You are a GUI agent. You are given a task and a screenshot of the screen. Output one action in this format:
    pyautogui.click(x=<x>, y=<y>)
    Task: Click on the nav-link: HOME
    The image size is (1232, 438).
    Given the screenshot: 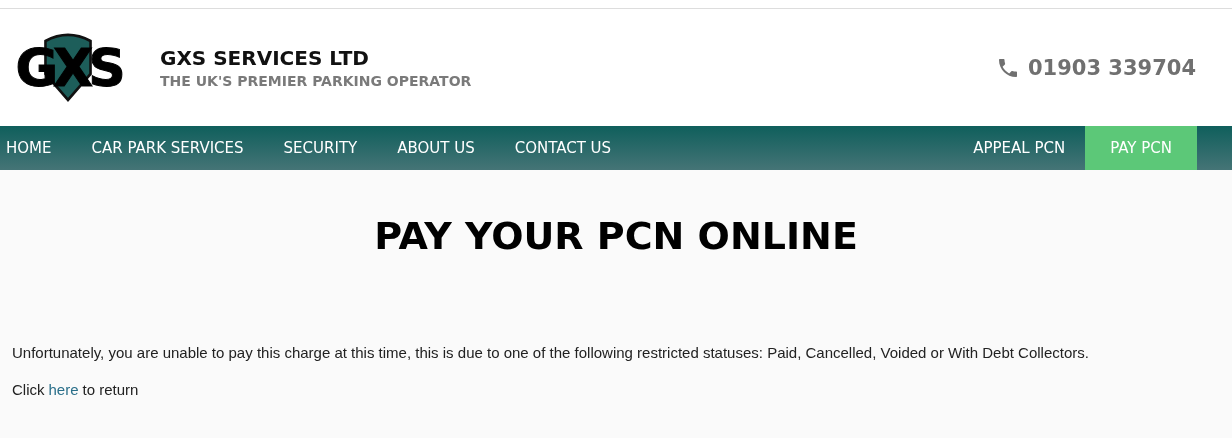 What is the action you would take?
    pyautogui.click(x=36, y=148)
    